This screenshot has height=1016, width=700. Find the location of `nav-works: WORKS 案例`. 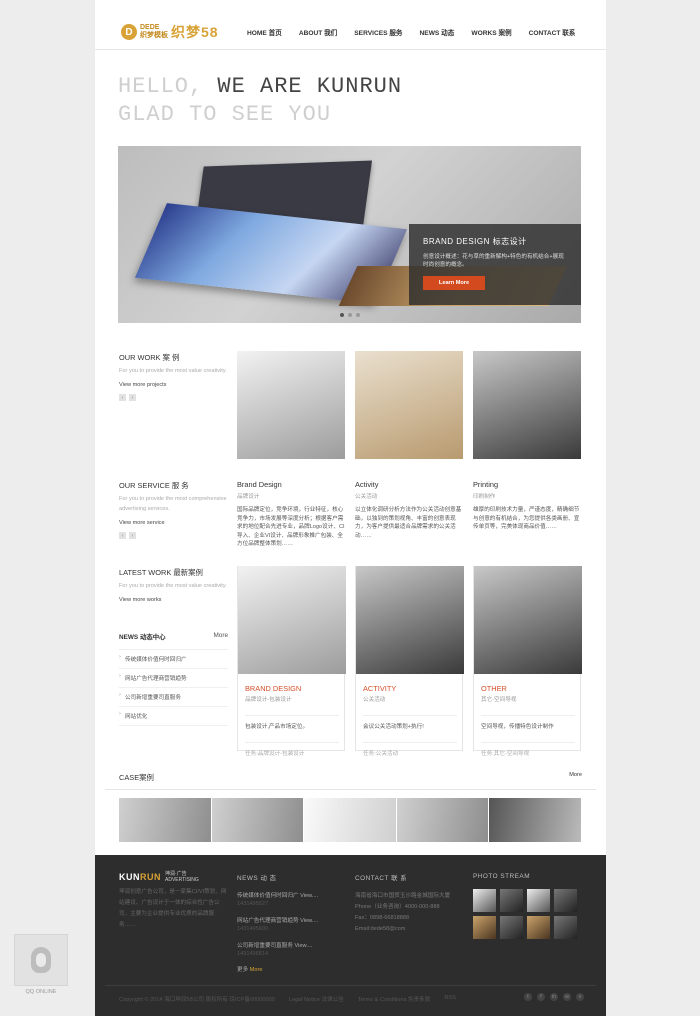

nav-works: WORKS 案例 is located at coordinates (491, 32).